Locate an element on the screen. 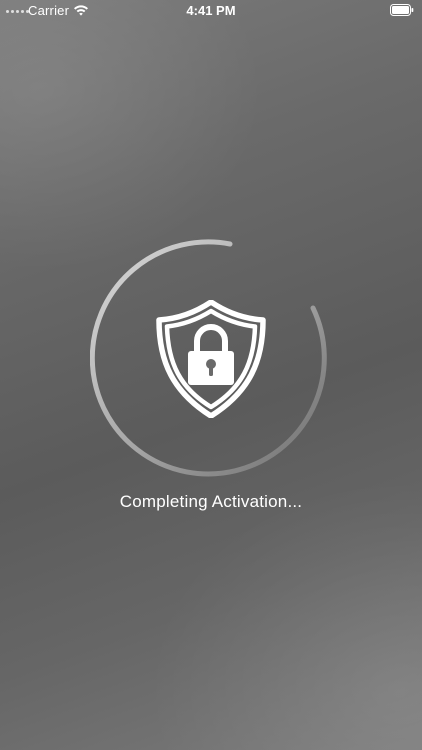 The width and height of the screenshot is (422, 750). shield-lock-icon is located at coordinates (211, 359).